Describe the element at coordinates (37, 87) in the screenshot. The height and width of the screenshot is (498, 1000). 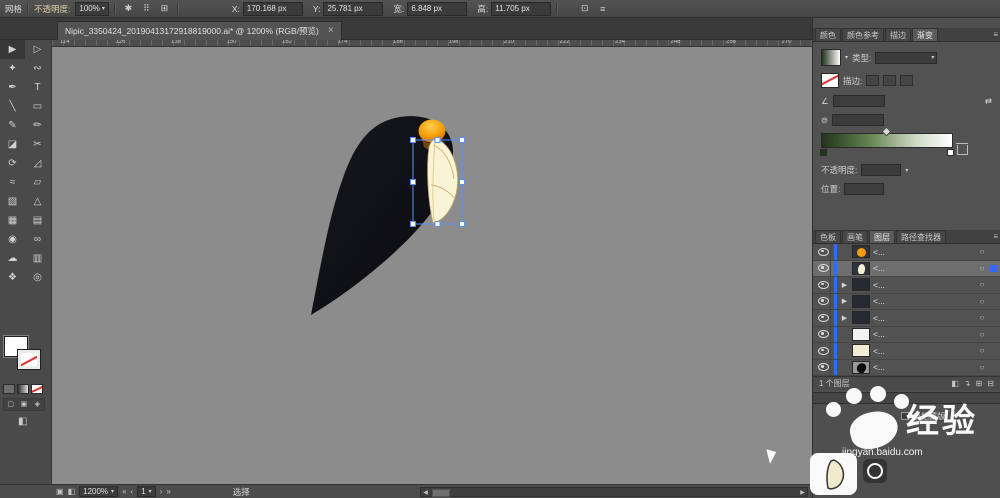
I see `type-tool: T` at that location.